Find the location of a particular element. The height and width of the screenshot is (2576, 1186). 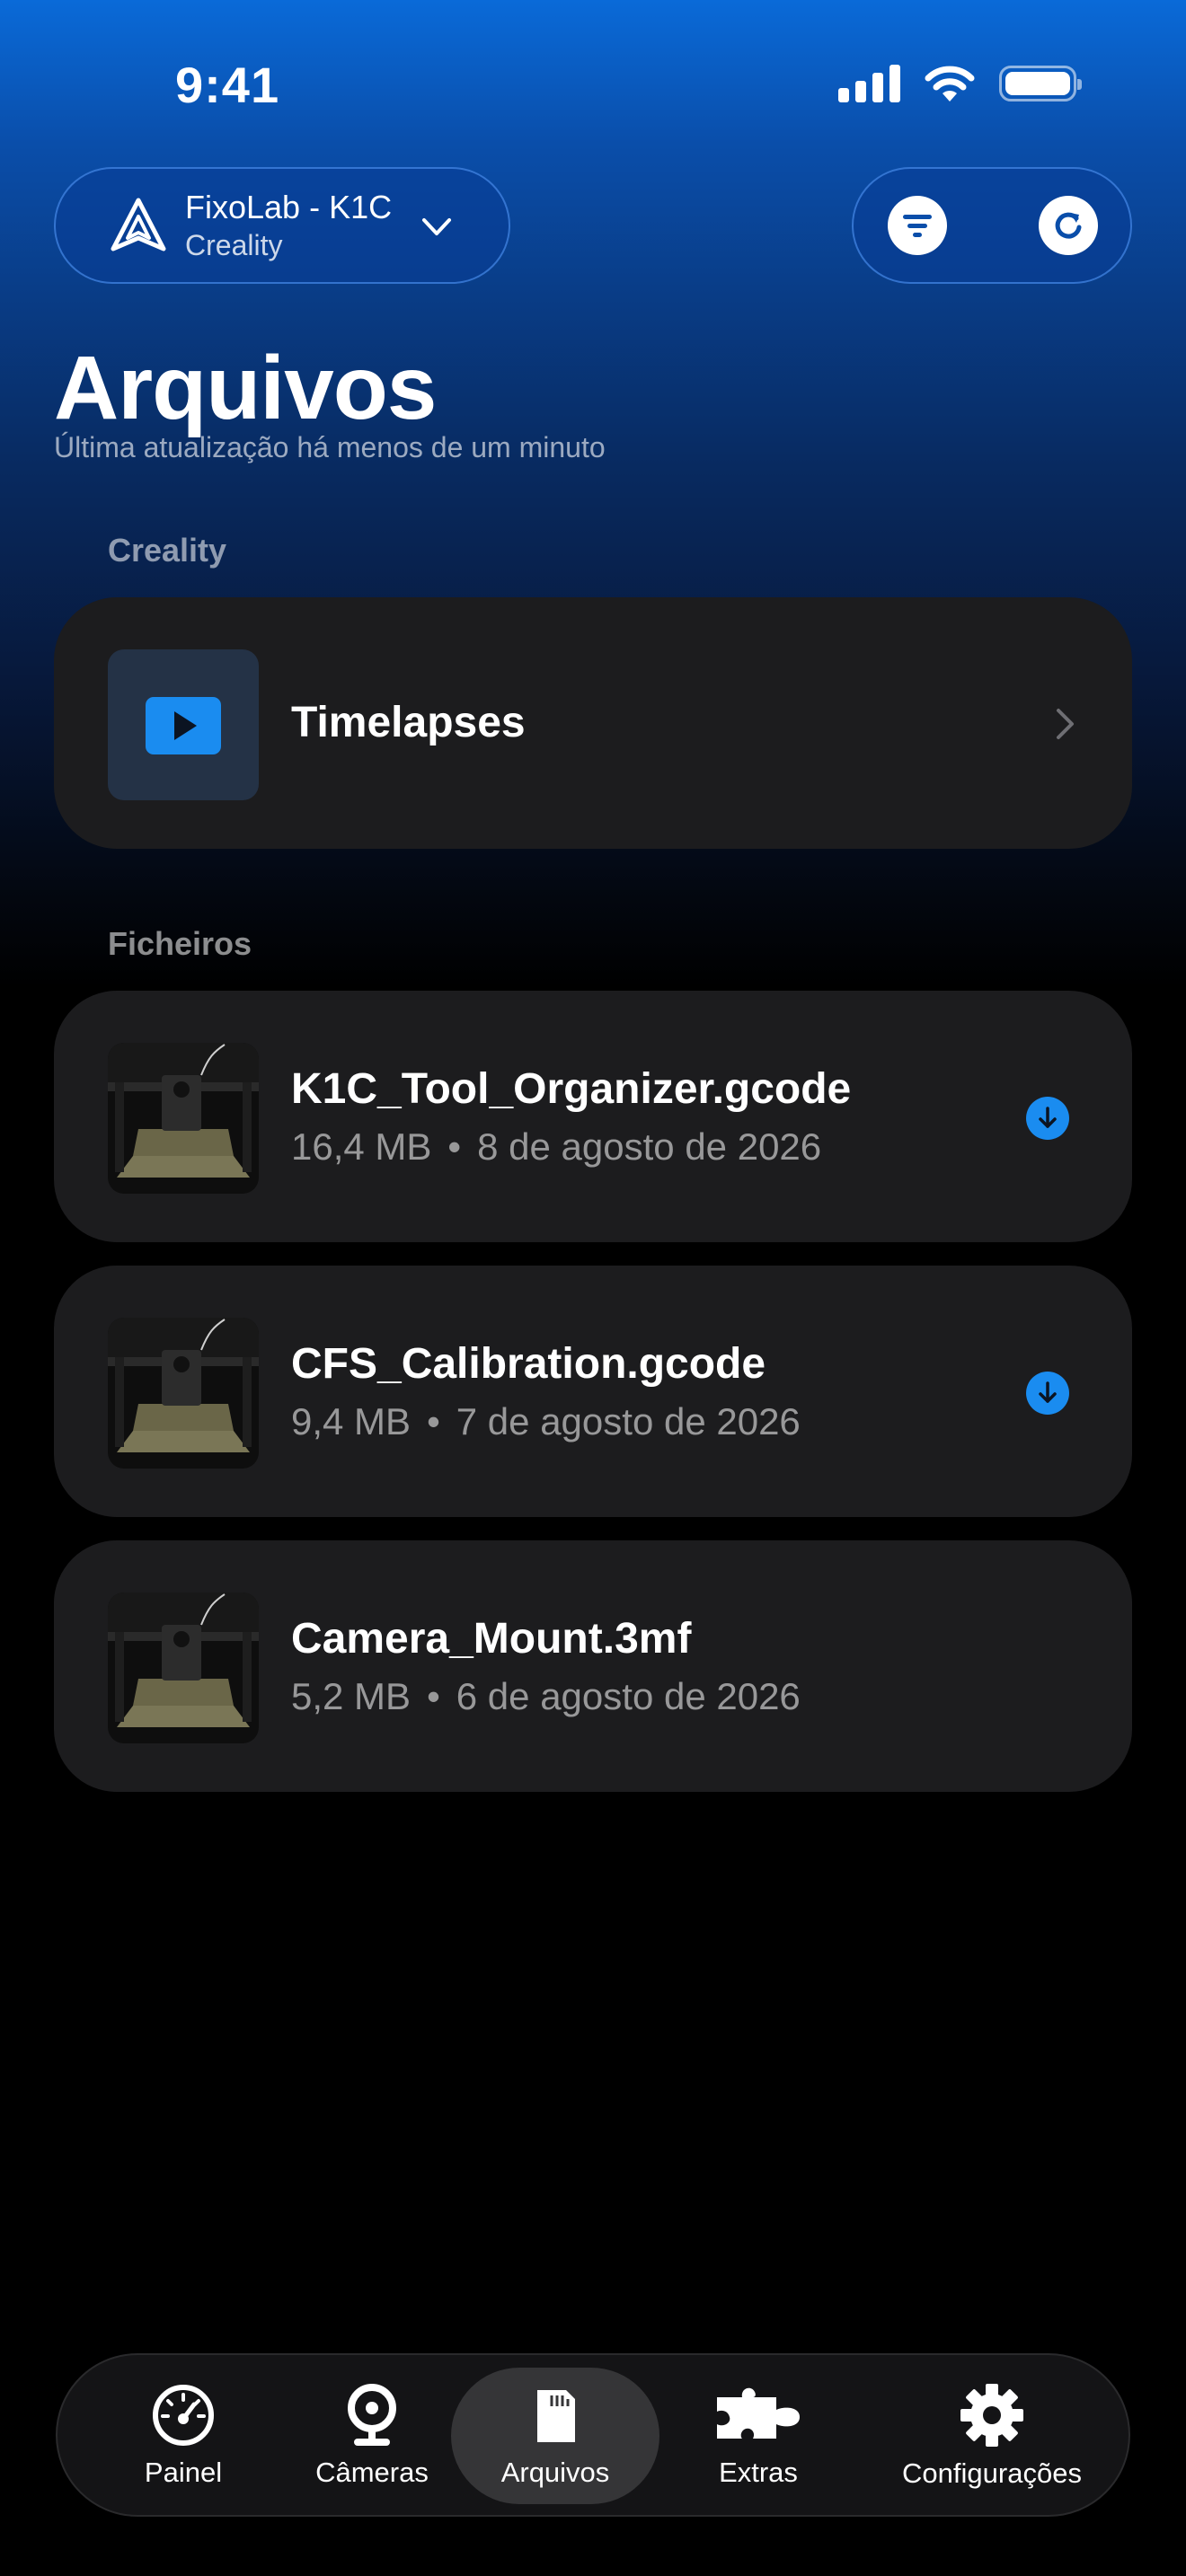

refresh-icon is located at coordinates (1068, 225).